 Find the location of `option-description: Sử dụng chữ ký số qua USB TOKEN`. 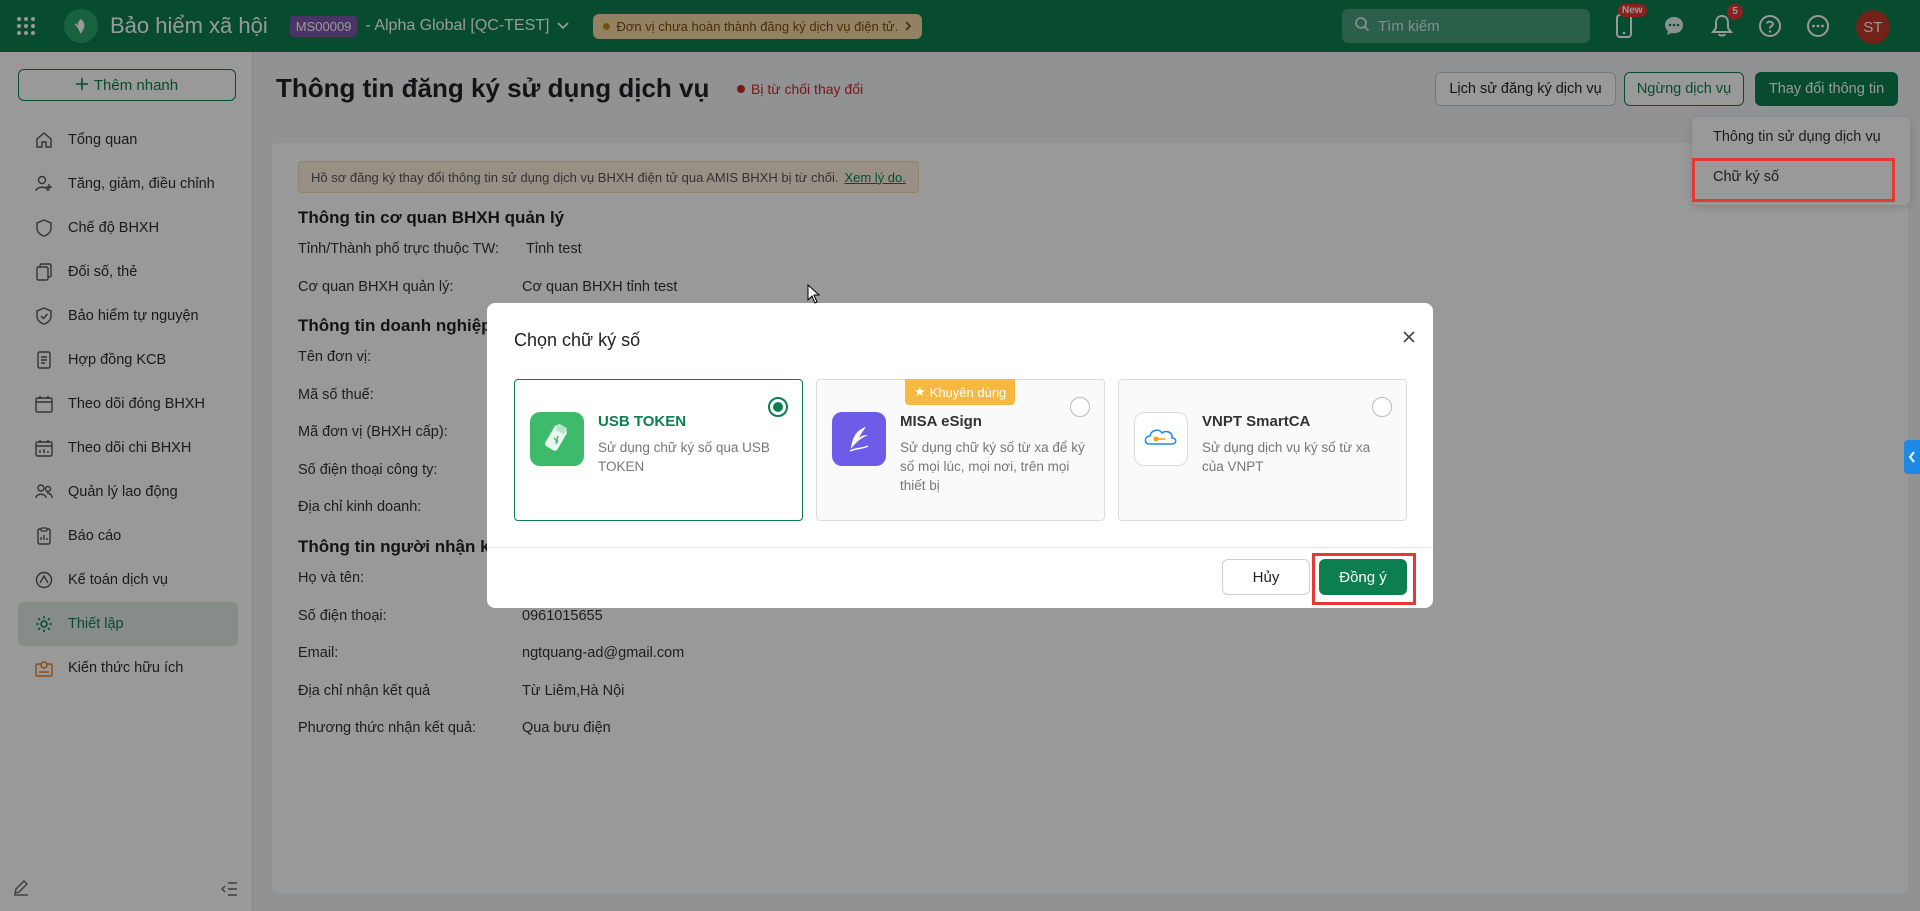

option-description: Sử dụng chữ ký số qua USB TOKEN is located at coordinates (684, 457).